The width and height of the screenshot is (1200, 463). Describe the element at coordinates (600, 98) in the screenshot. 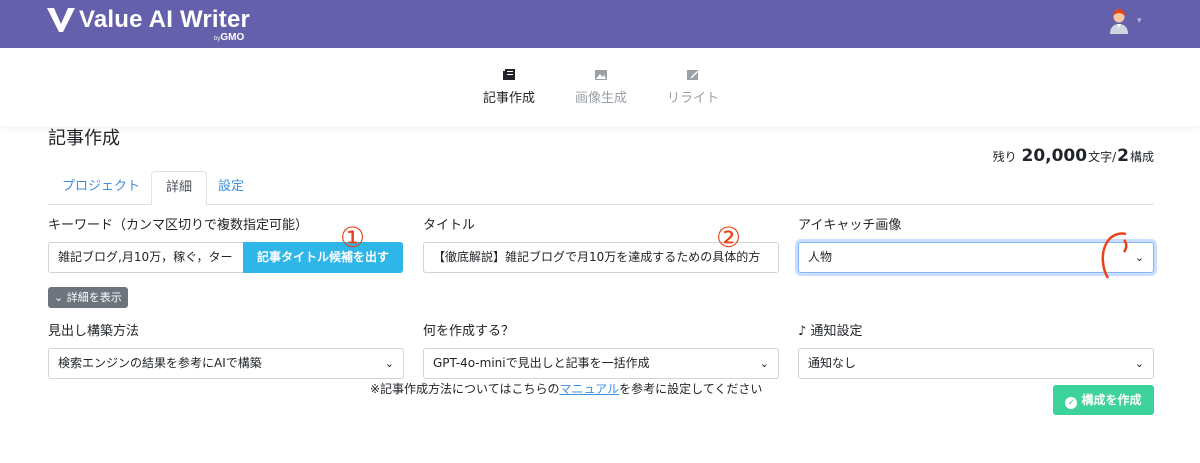

I see `mode-label: 画像生成` at that location.